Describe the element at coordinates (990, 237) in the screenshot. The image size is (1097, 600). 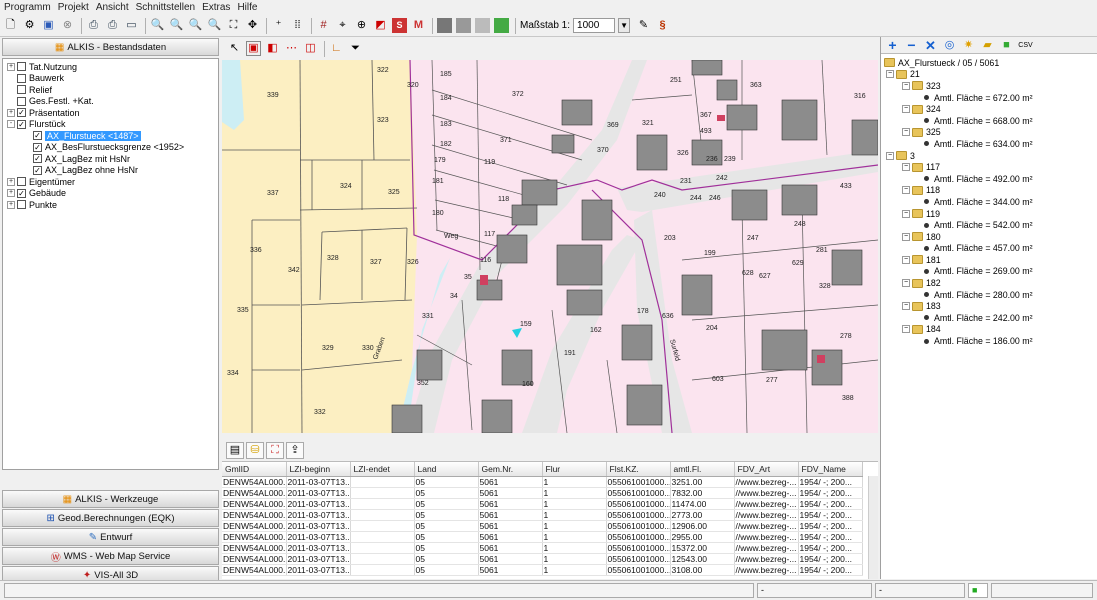
I see `result-item: − 180` at that location.